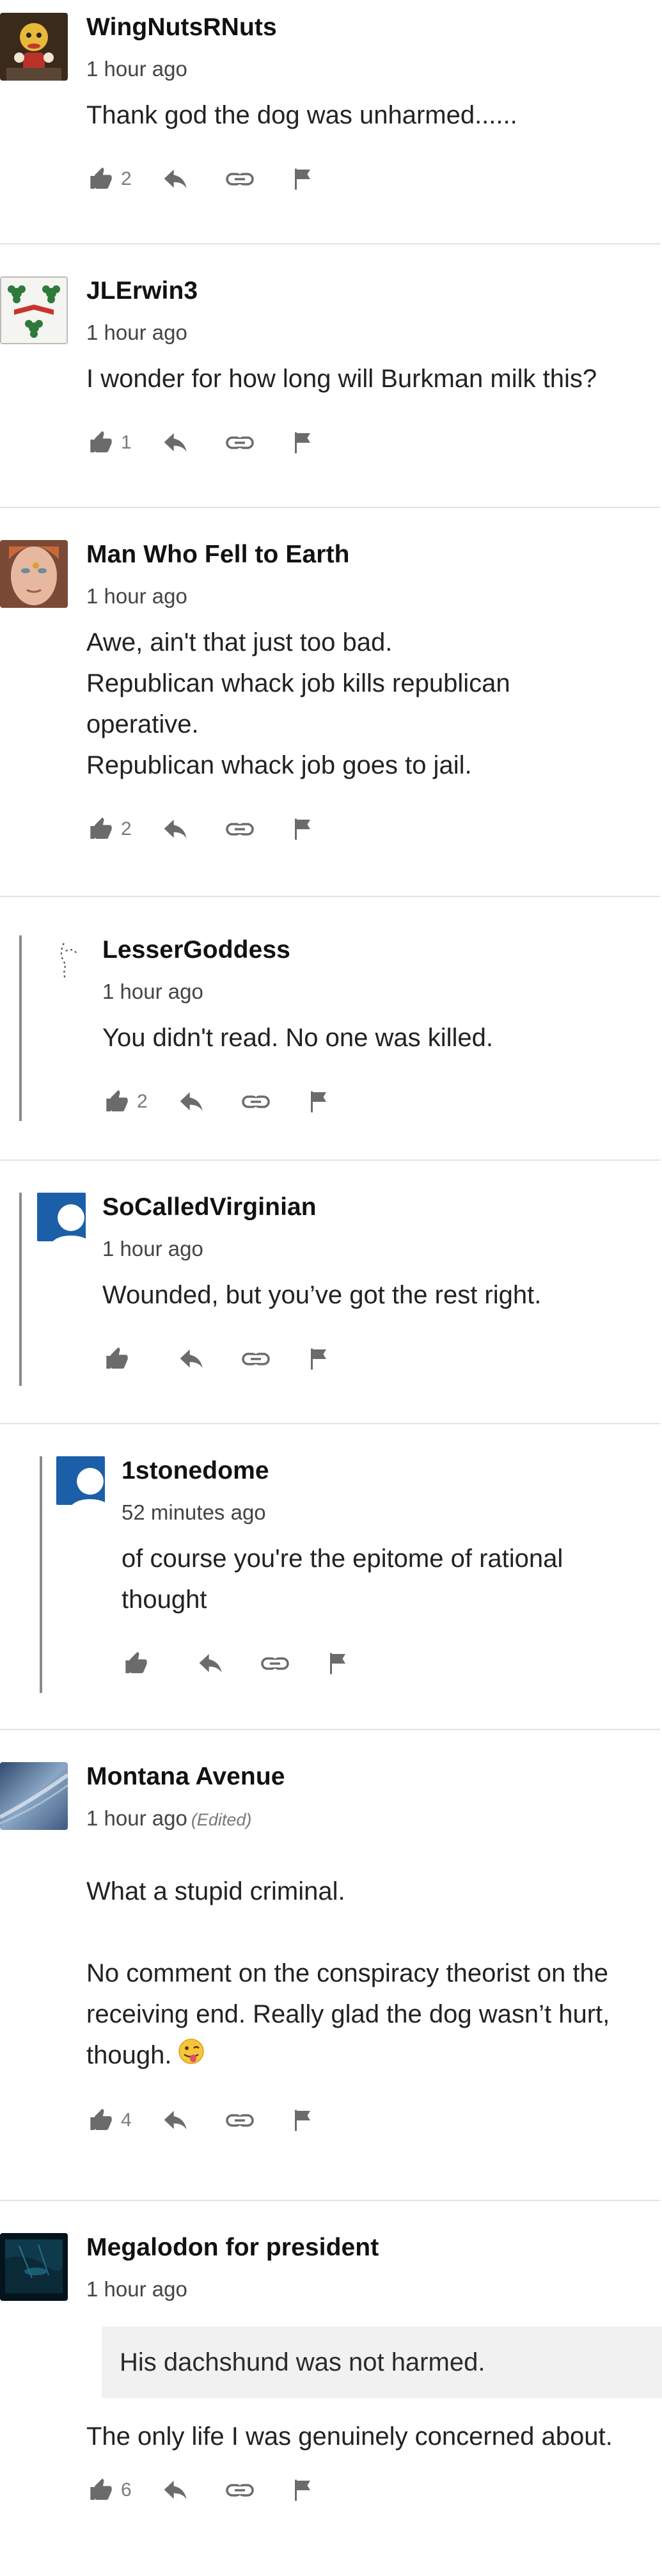 The height and width of the screenshot is (2576, 662). I want to click on comment-timestamp: 1 hour ago, so click(136, 332).